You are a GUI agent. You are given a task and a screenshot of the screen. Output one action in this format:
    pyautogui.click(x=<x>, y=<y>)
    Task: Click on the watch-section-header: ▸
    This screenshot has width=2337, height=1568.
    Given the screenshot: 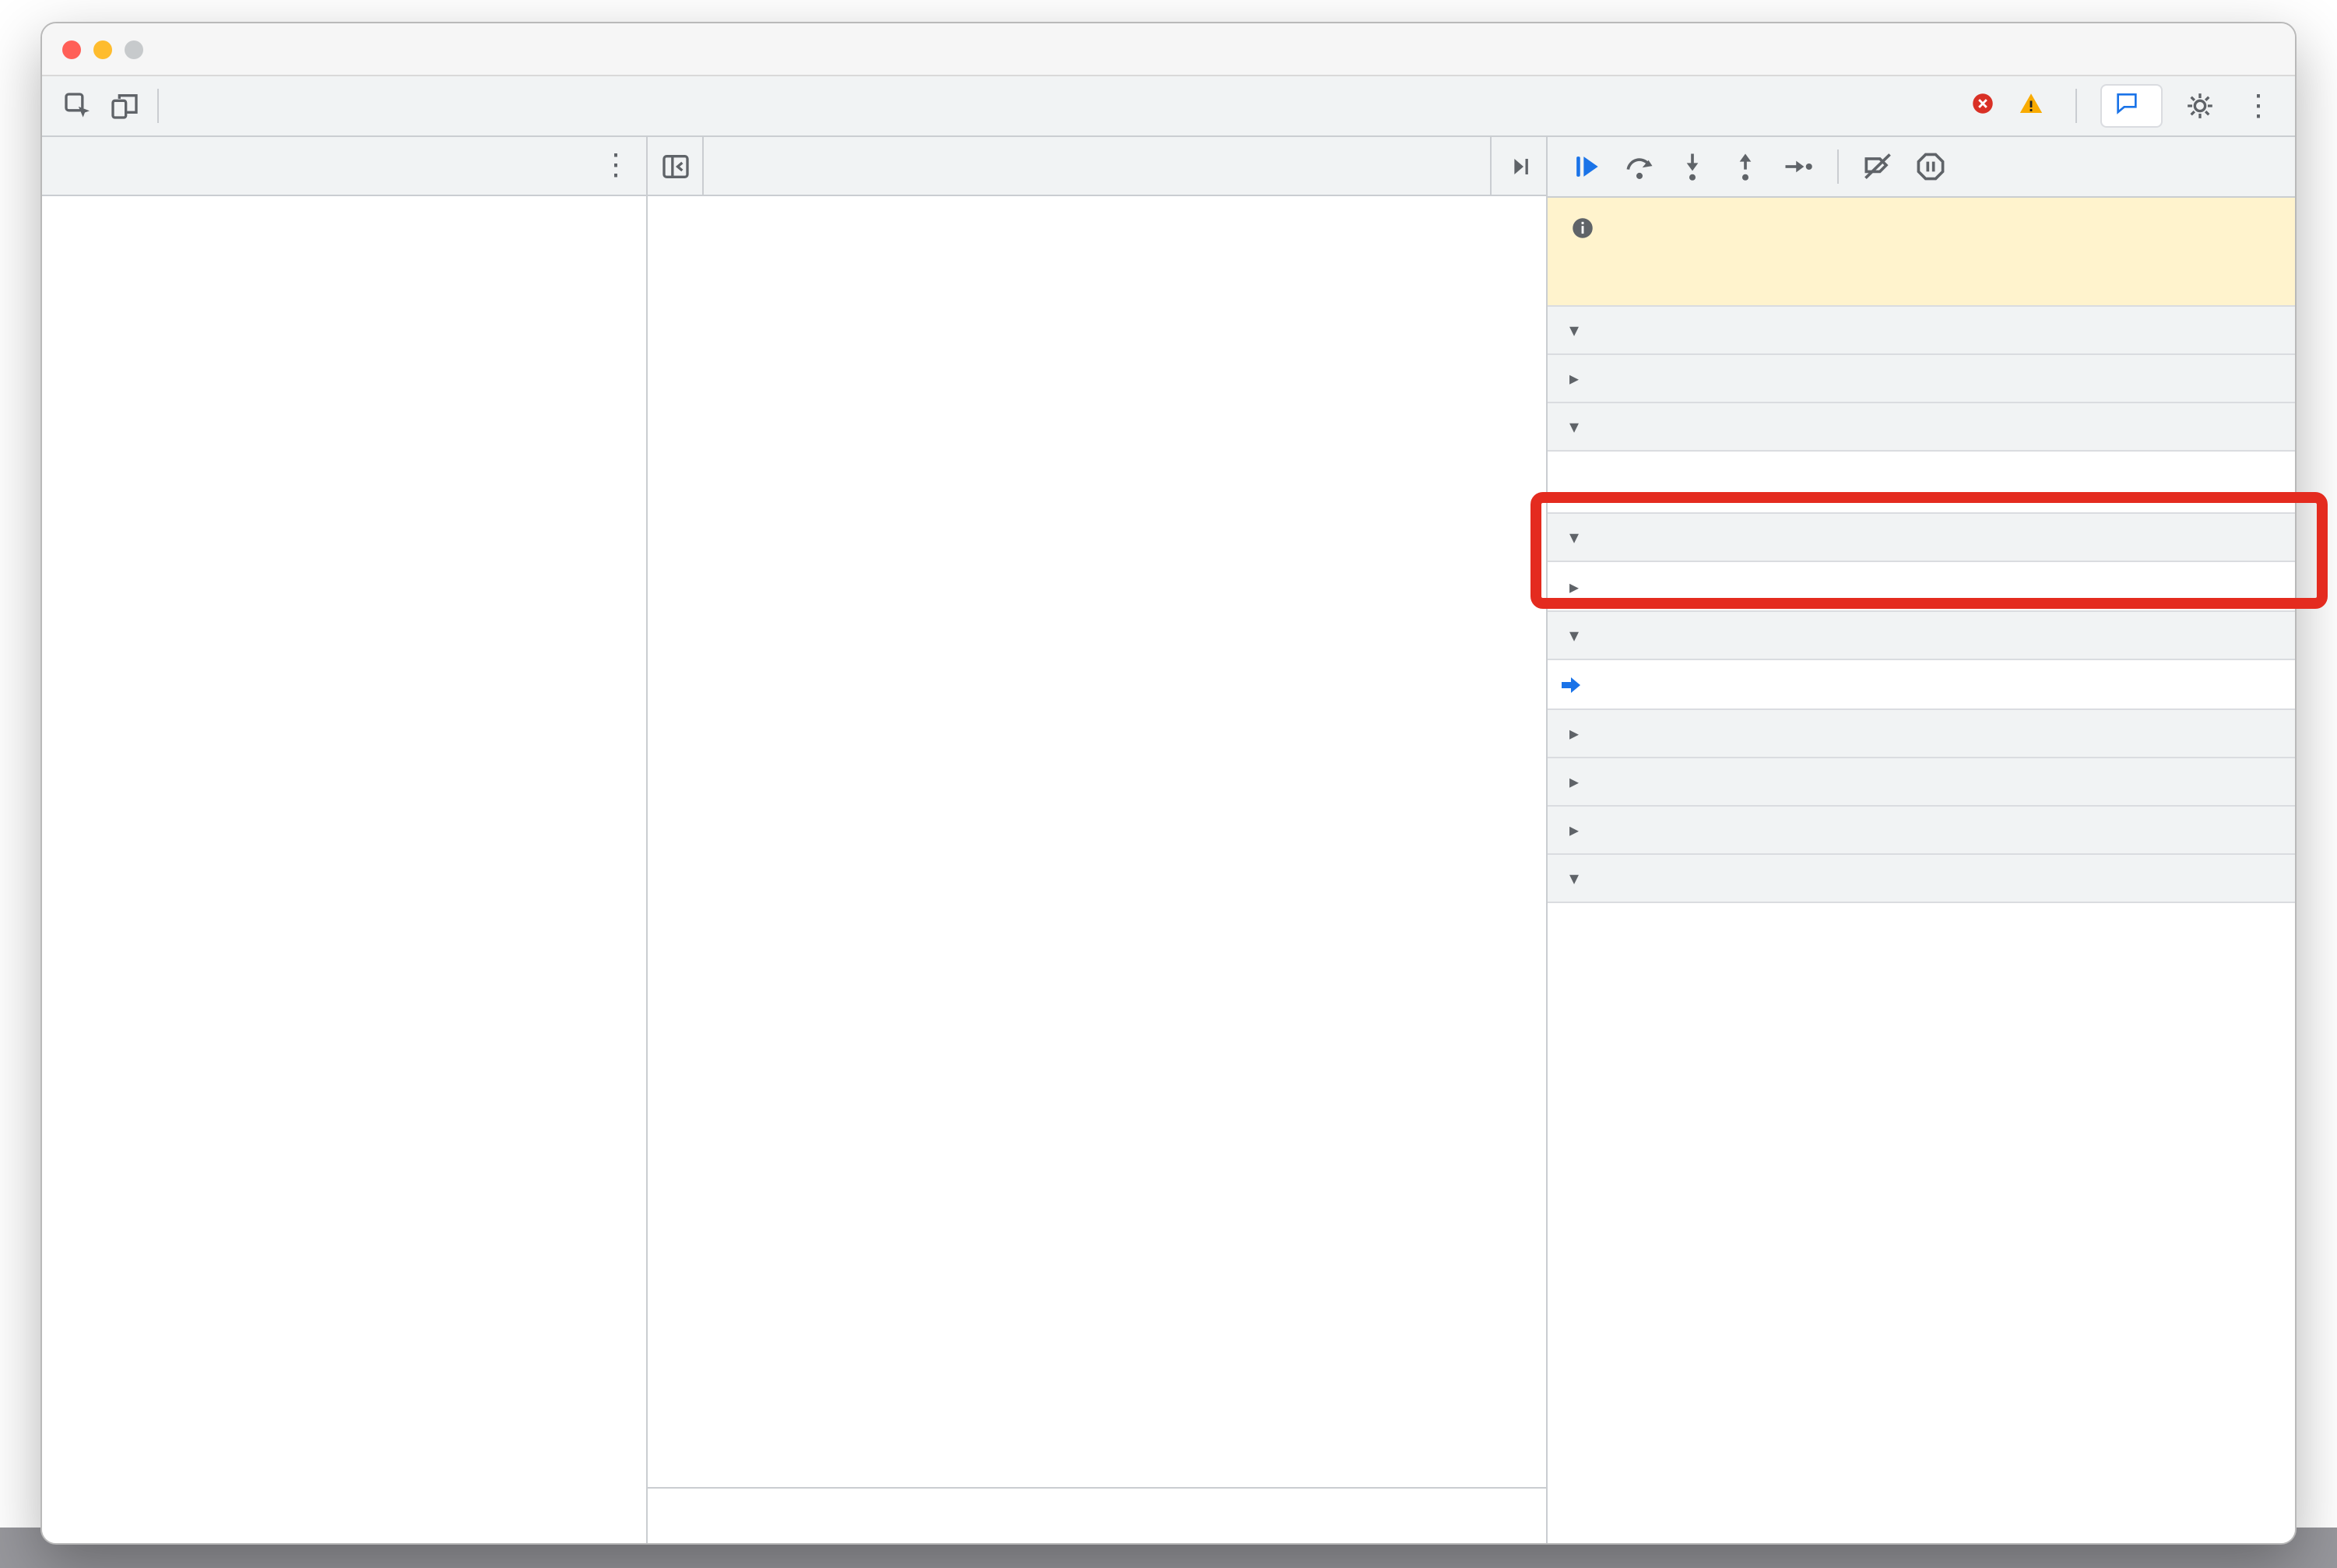 What is the action you would take?
    pyautogui.click(x=1922, y=378)
    